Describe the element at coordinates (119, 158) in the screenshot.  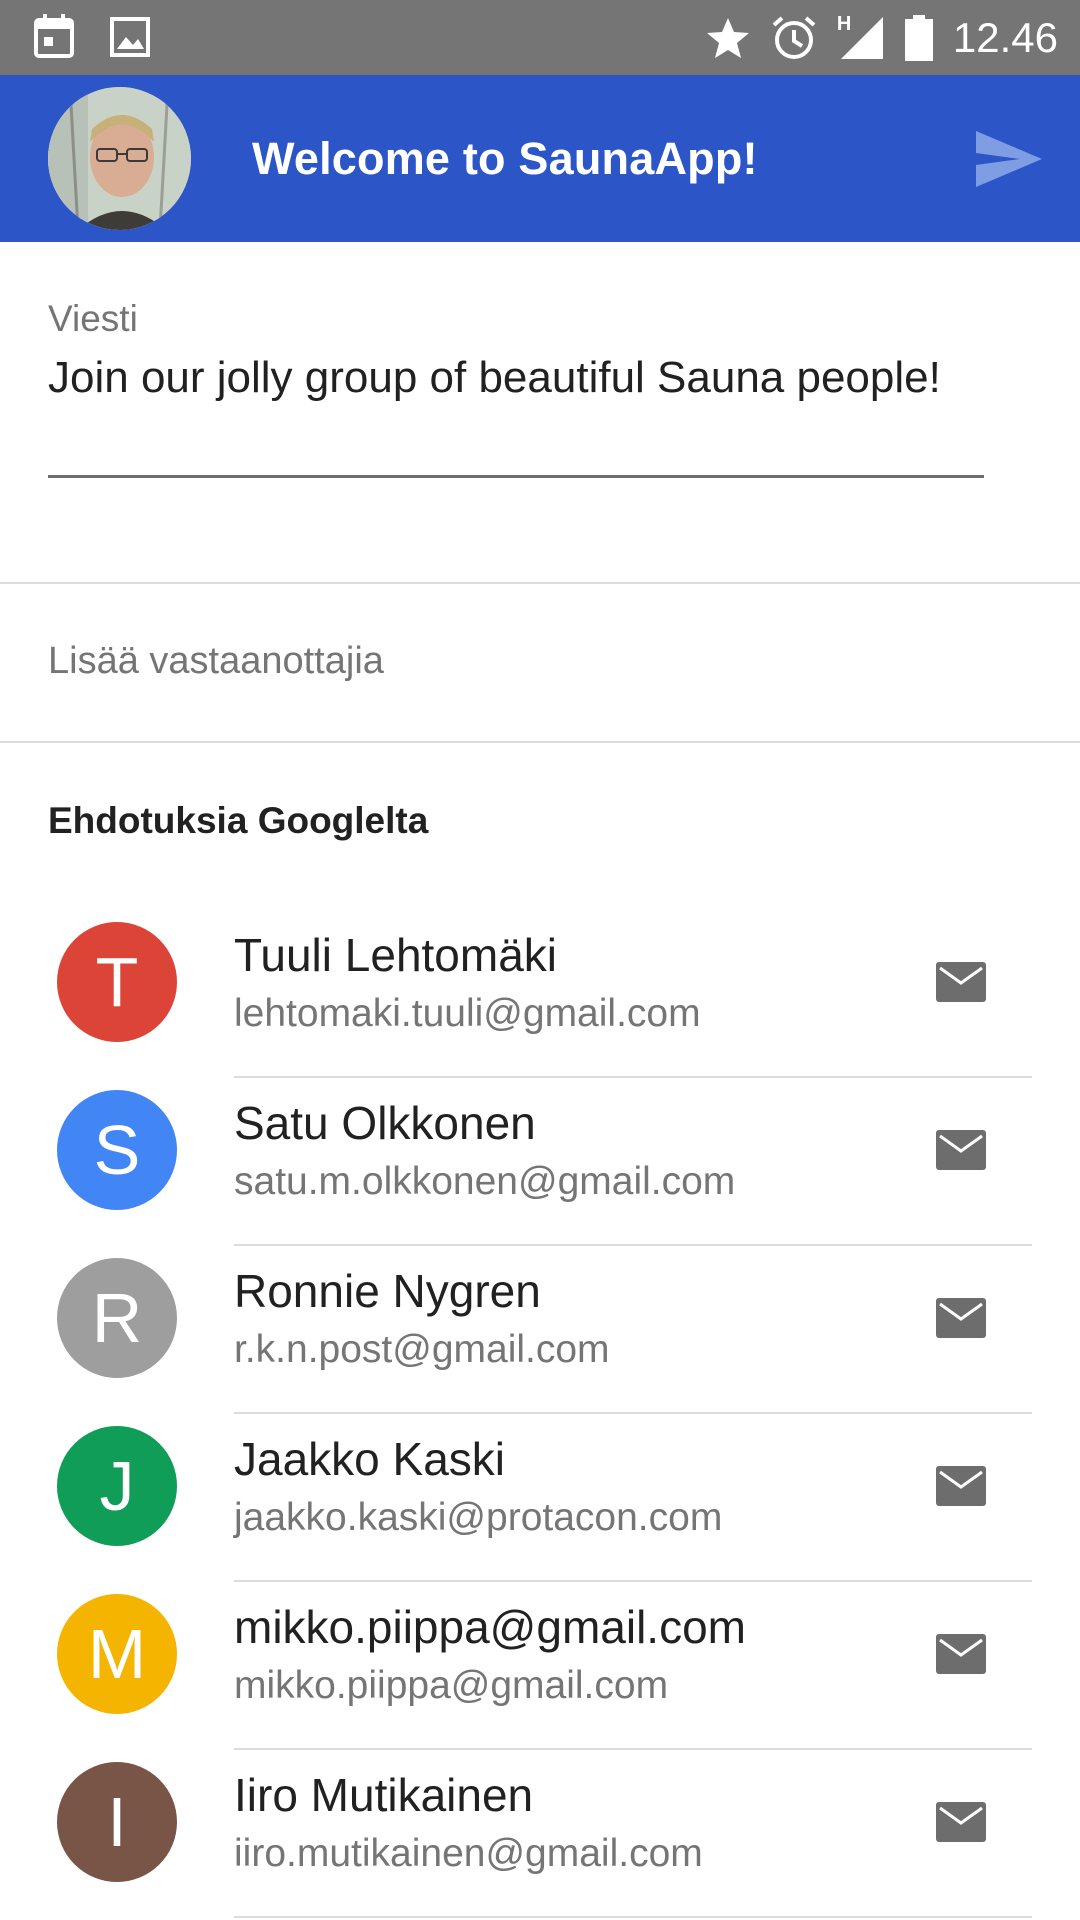
I see `user-avatar` at that location.